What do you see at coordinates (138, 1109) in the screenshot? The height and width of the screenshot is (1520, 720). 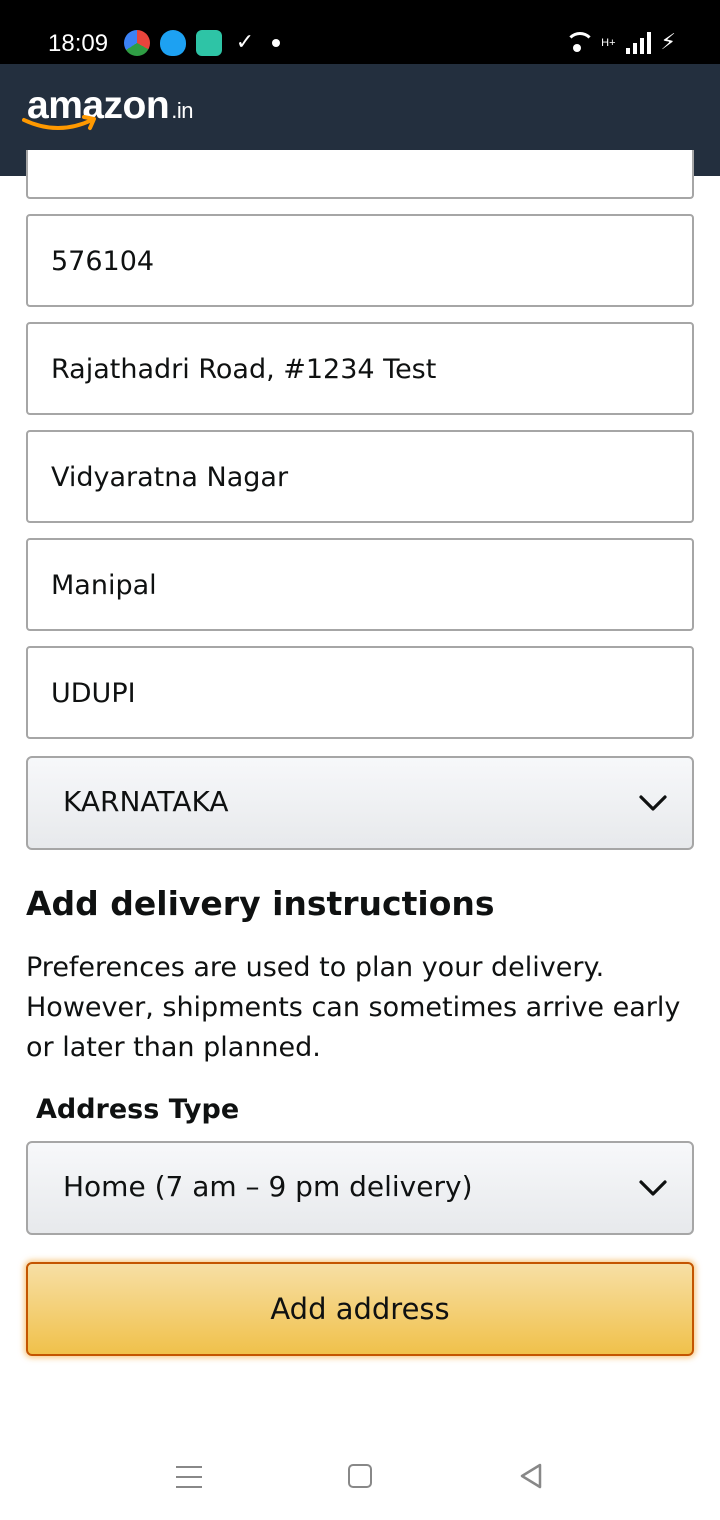 I see `address-type-label: Address Type` at bounding box center [138, 1109].